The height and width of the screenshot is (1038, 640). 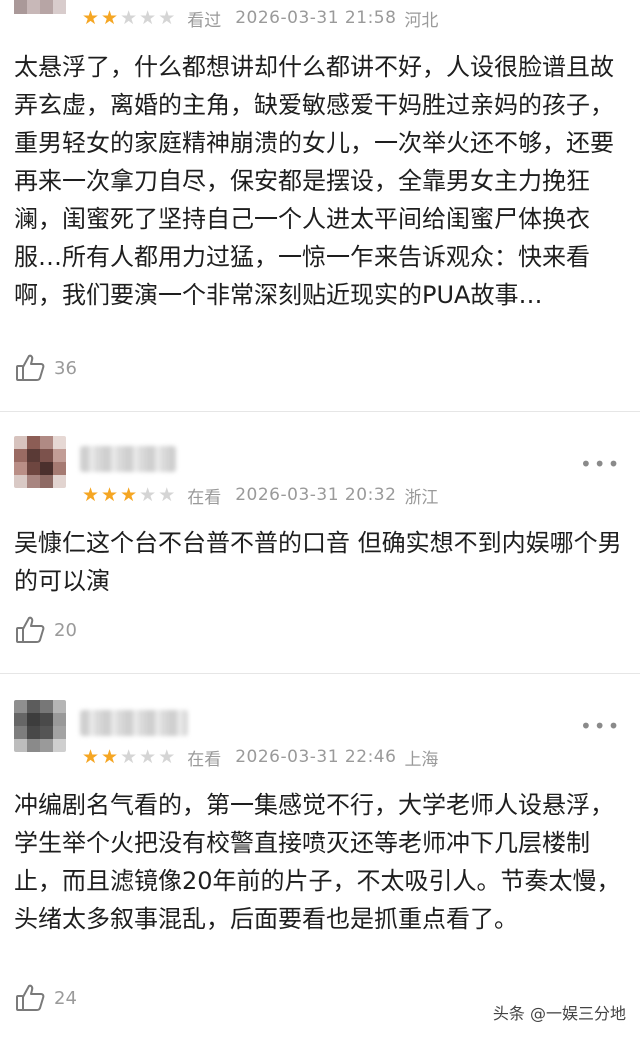 What do you see at coordinates (65, 368) in the screenshot?
I see `like-count: 36` at bounding box center [65, 368].